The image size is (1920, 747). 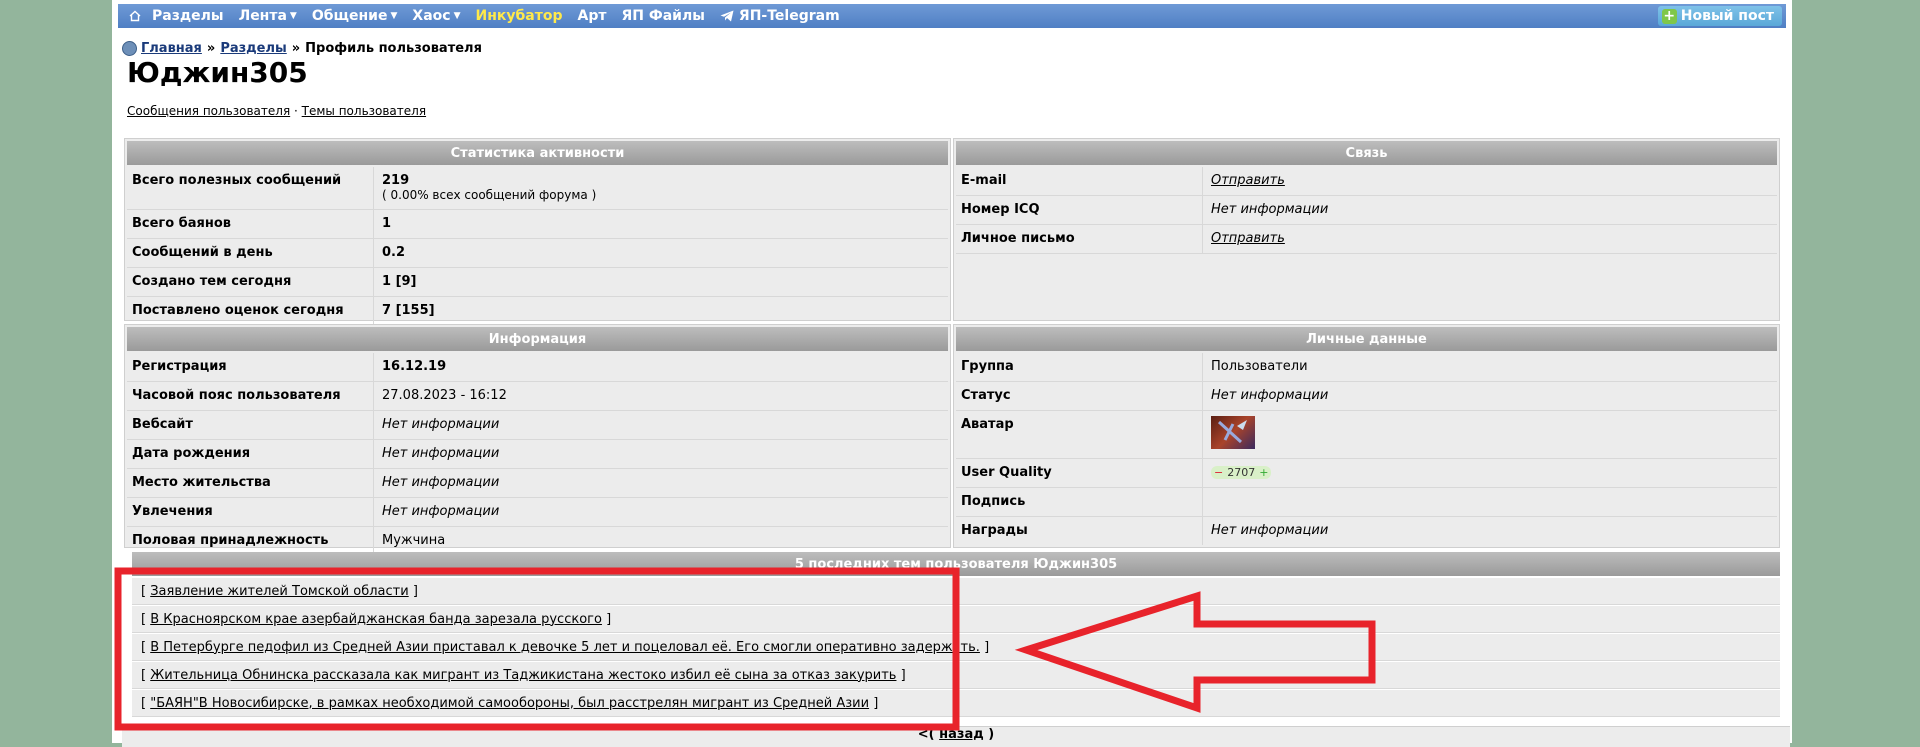 I want to click on breadcrumb-current: Профиль пользователя, so click(x=393, y=48).